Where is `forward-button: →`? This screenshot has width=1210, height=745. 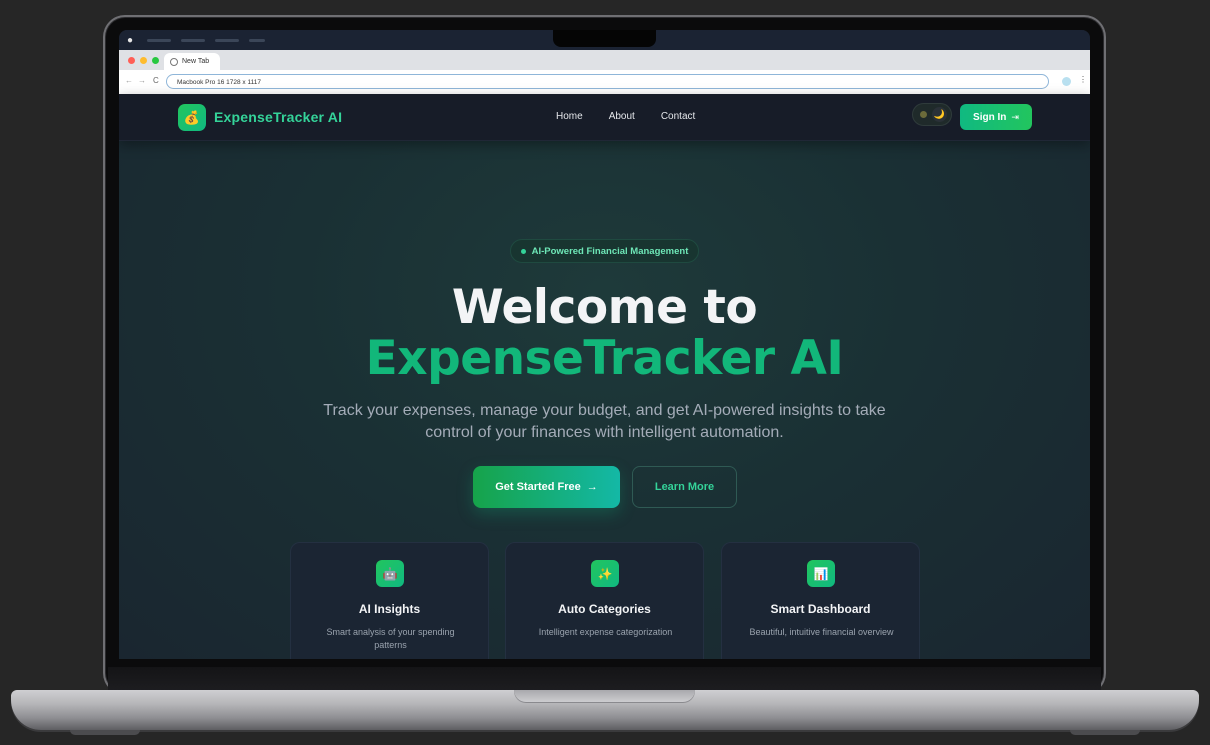 forward-button: → is located at coordinates (142, 80).